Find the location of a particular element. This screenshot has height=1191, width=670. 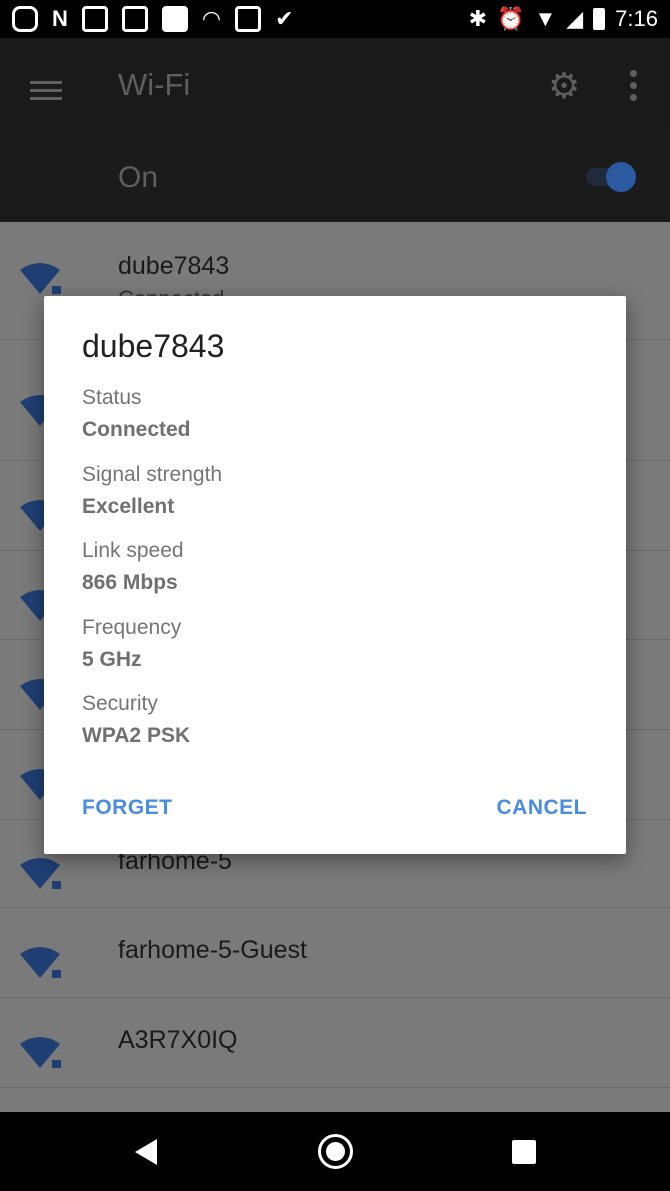

field-frequency: Frequency 5 GHz is located at coordinates (131, 644).